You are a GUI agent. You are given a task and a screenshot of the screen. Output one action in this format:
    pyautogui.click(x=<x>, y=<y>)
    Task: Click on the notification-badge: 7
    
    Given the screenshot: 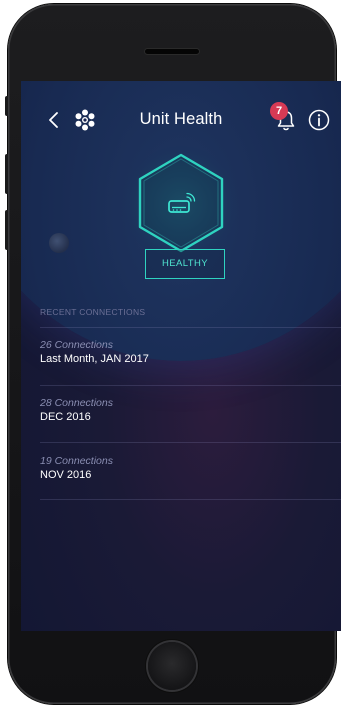 What is the action you would take?
    pyautogui.click(x=279, y=111)
    